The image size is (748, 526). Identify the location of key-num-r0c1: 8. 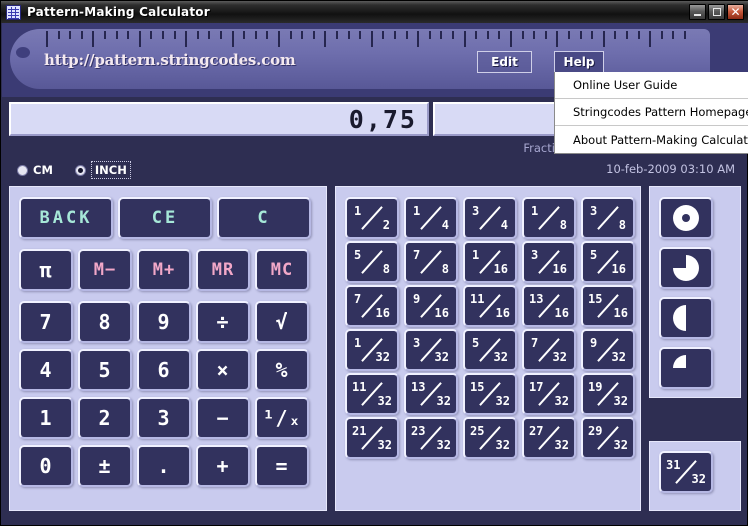
(105, 322).